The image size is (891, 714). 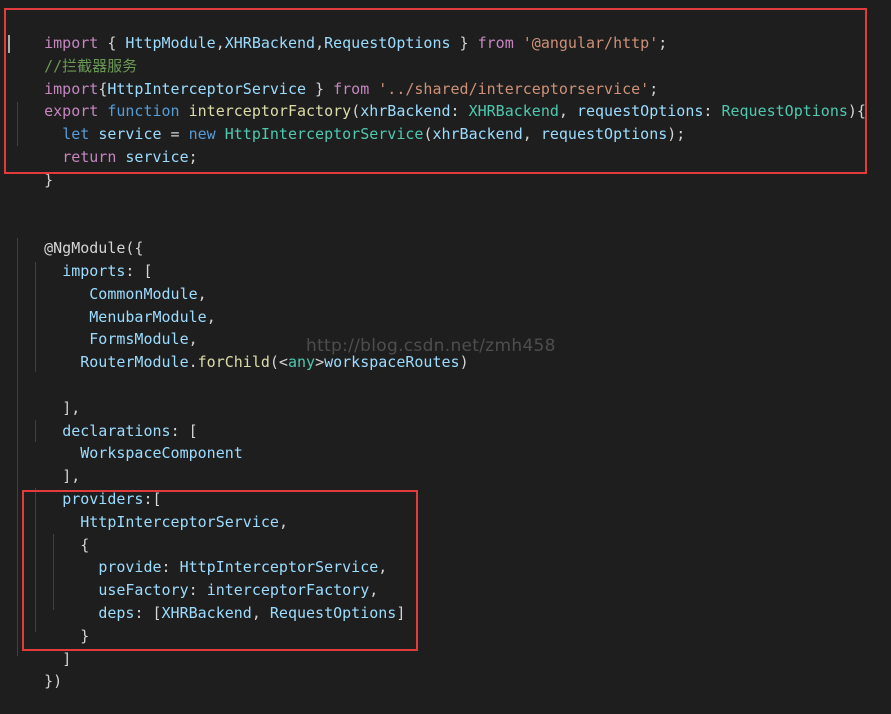 I want to click on token: '@angular/http', so click(x=590, y=43).